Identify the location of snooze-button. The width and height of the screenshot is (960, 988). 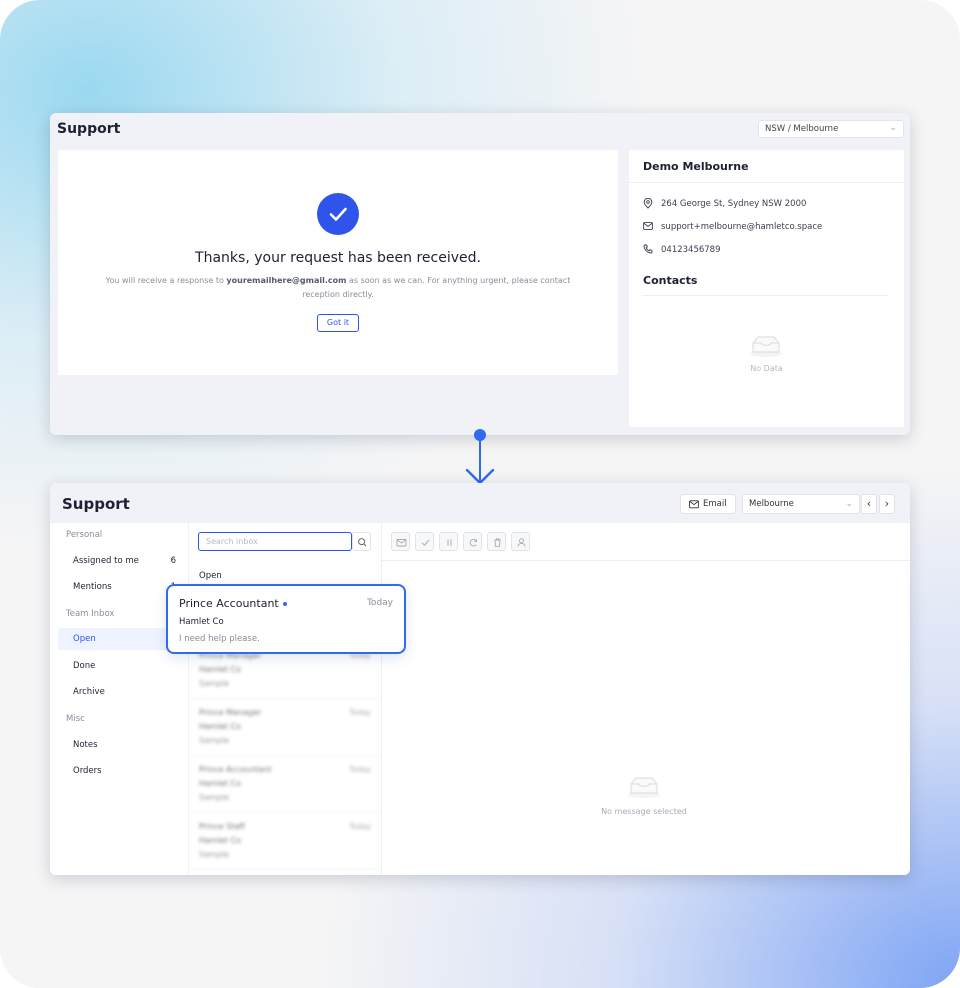
(448, 541).